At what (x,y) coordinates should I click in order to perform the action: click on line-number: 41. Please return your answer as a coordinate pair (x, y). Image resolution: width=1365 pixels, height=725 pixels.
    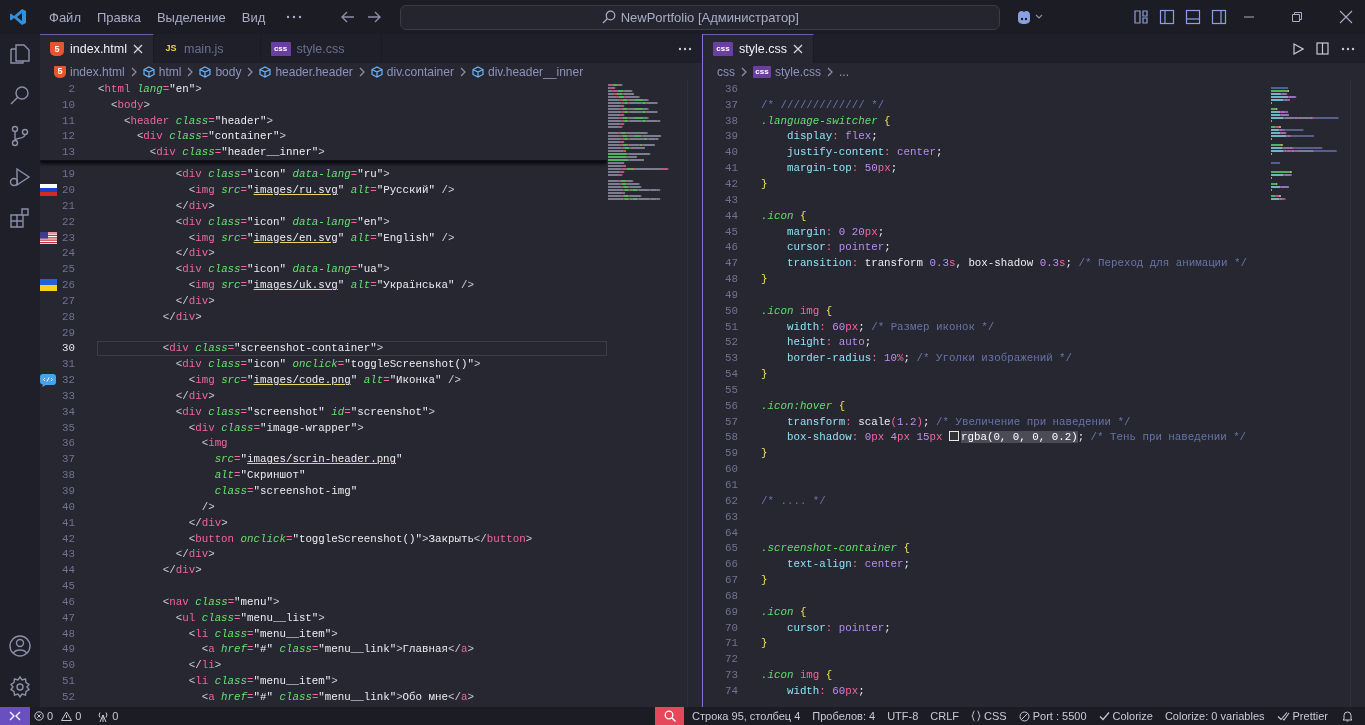
    Looking at the image, I should click on (731, 168).